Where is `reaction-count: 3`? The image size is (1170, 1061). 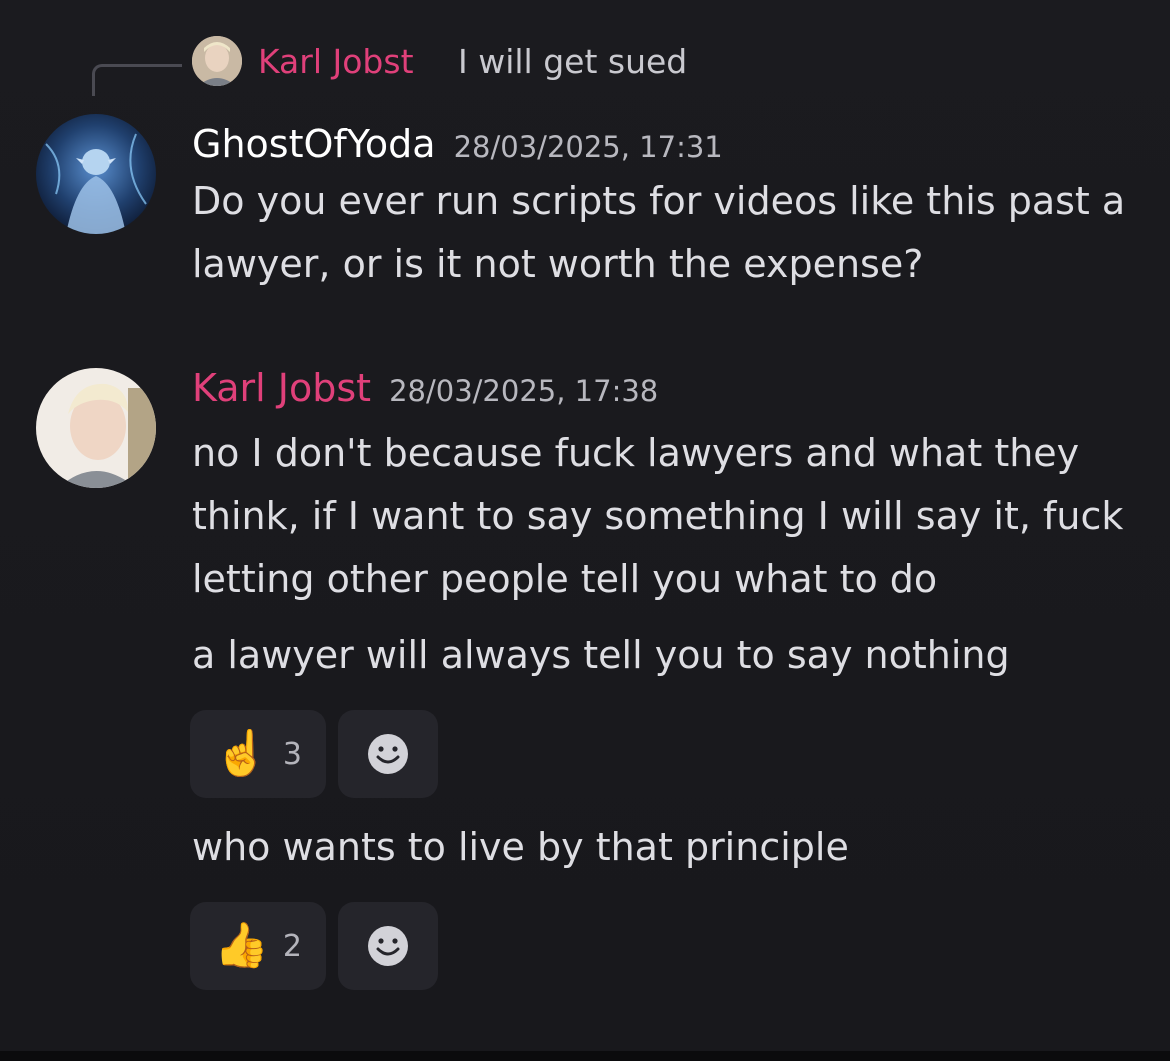 reaction-count: 3 is located at coordinates (292, 754).